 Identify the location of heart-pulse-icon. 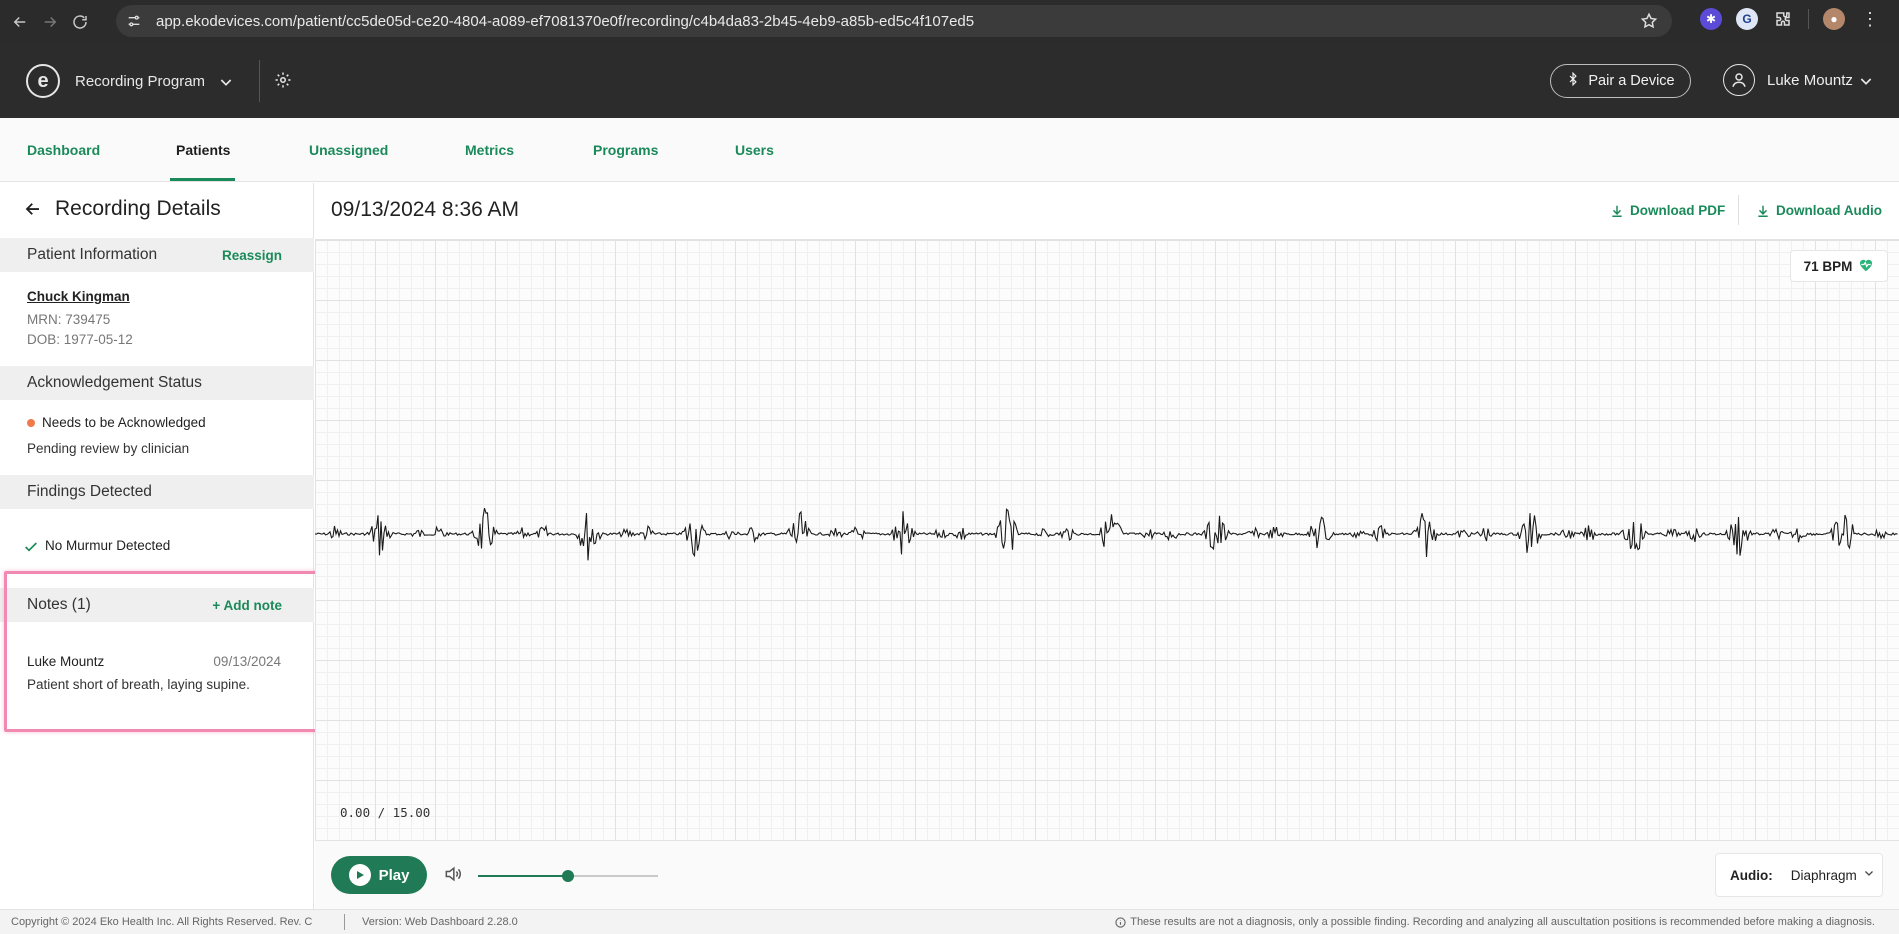
(1866, 266).